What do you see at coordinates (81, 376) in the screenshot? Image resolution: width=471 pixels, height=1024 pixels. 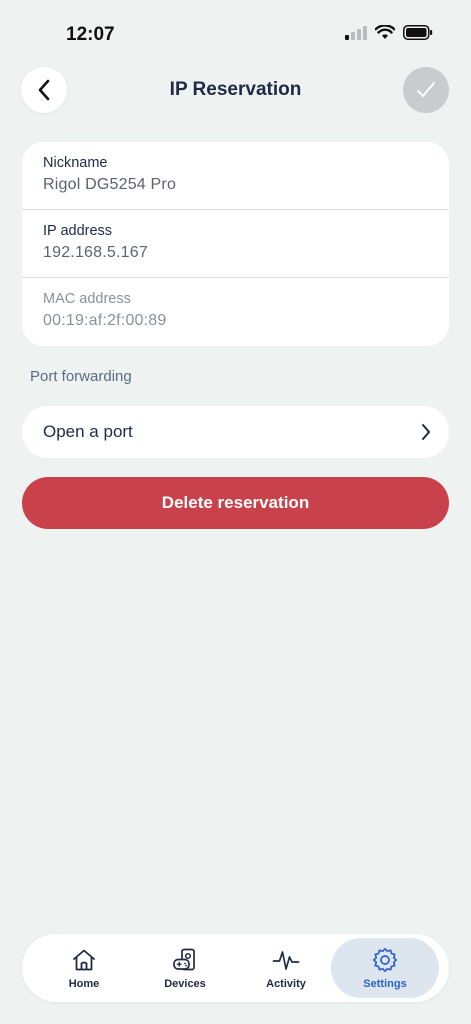 I see `port-forwarding-section-label: Port forwarding` at bounding box center [81, 376].